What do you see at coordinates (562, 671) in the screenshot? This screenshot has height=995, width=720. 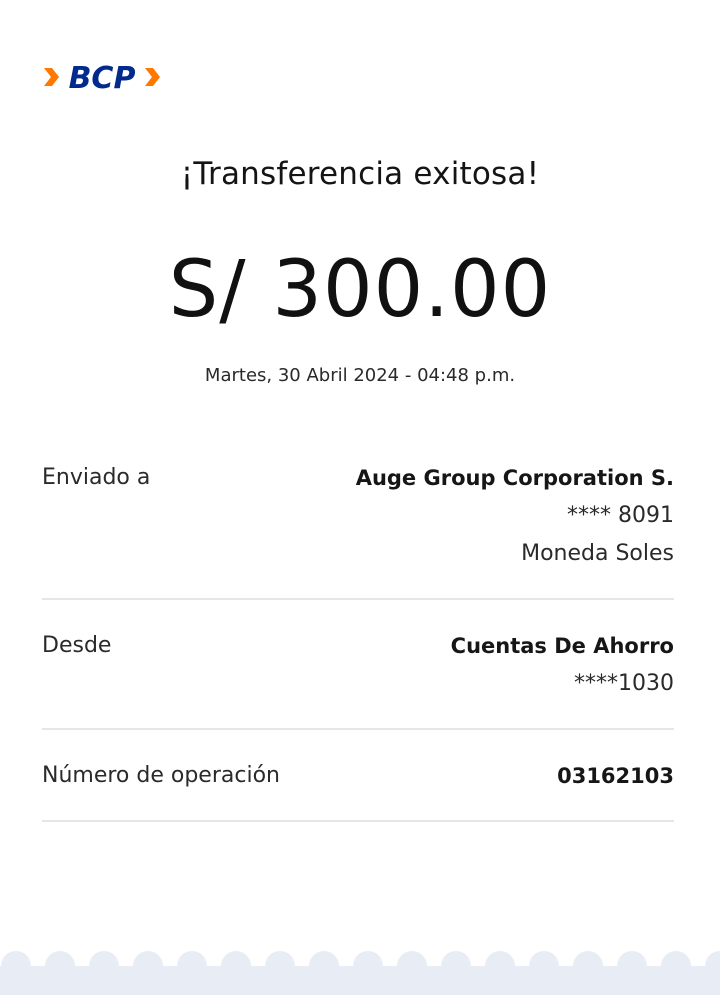 I see `from-values: Cuentas De Ahorro ****1030` at bounding box center [562, 671].